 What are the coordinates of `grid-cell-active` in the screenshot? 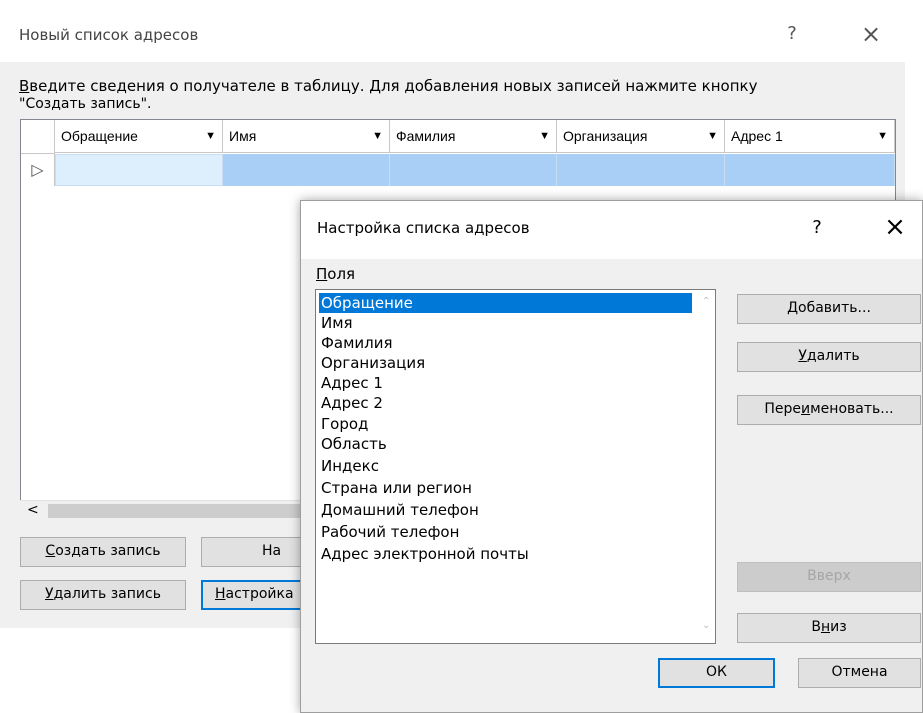 It's located at (139, 170).